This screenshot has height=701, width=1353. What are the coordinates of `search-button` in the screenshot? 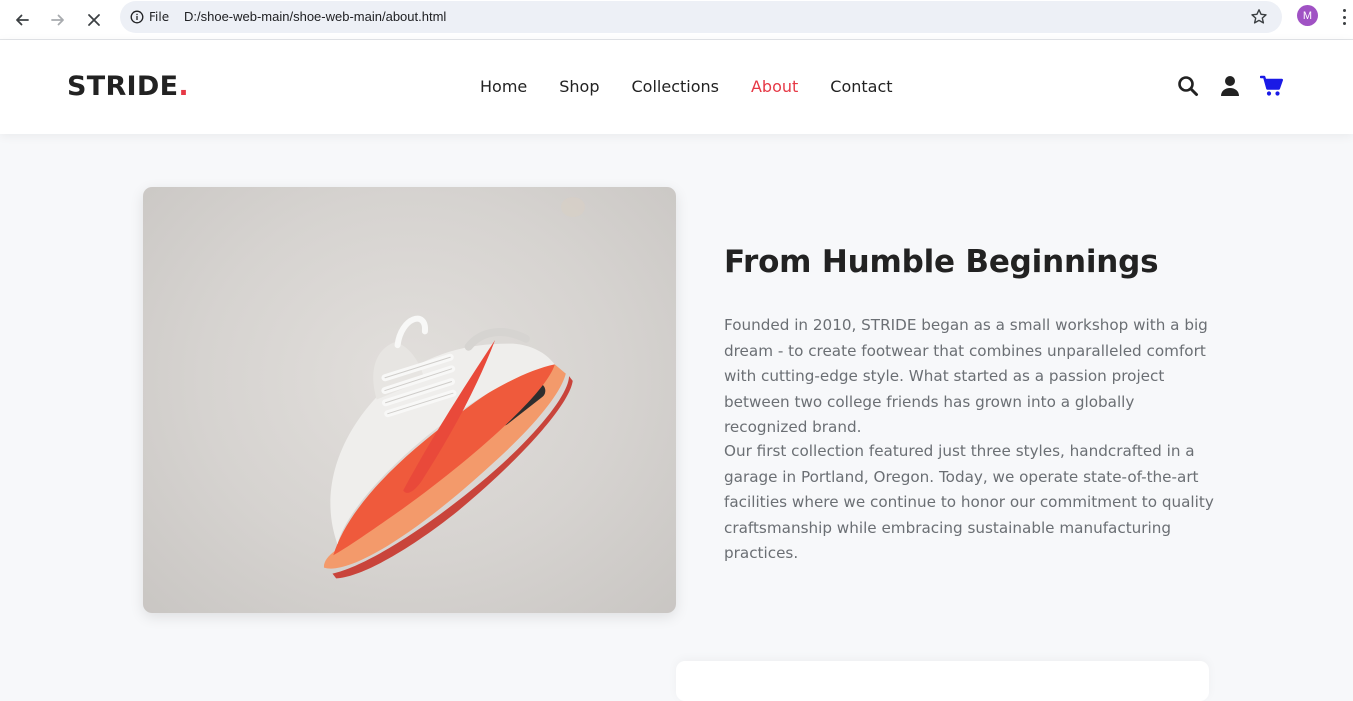 It's located at (1188, 86).